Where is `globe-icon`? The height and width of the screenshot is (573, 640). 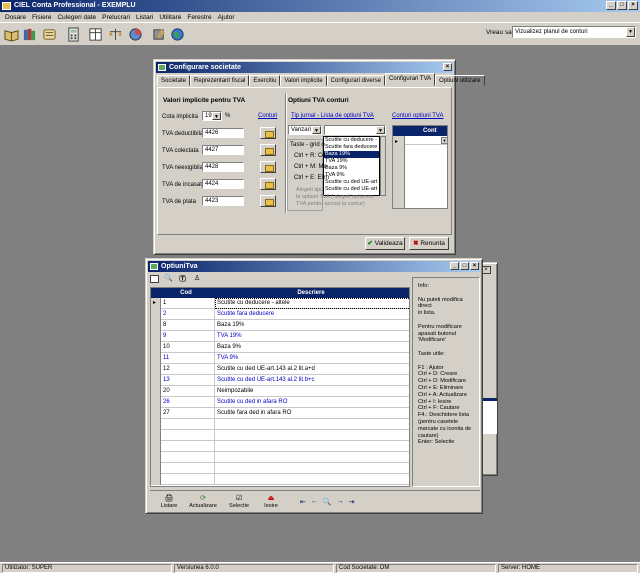 globe-icon is located at coordinates (177, 34).